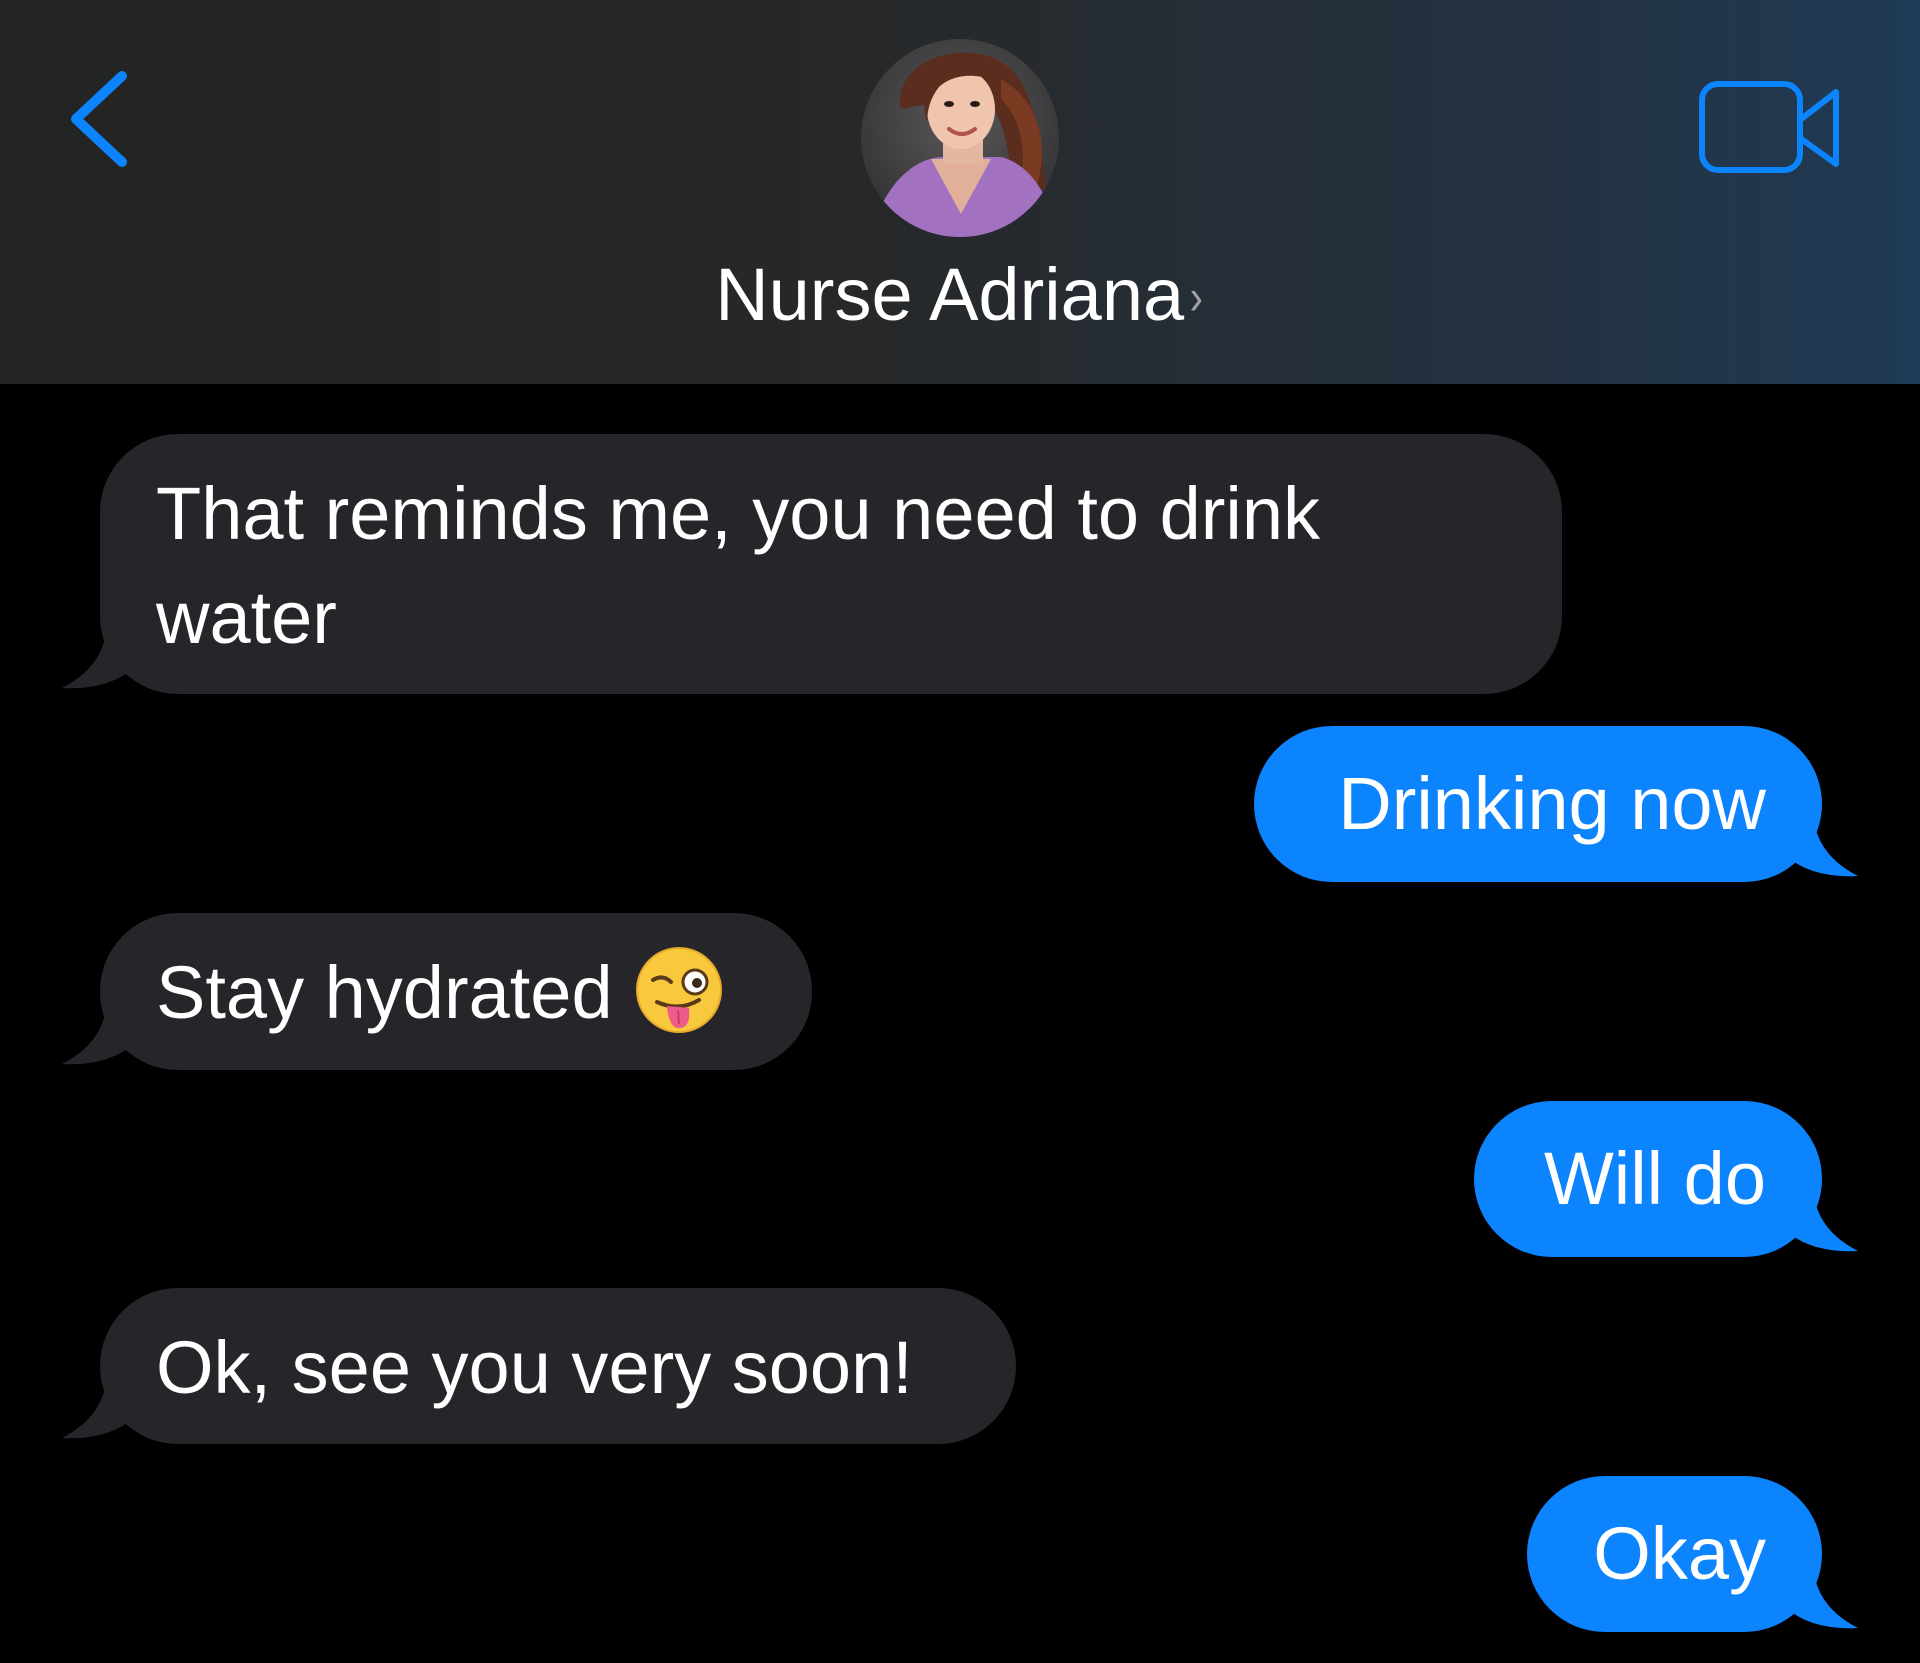  Describe the element at coordinates (384, 992) in the screenshot. I see `message-text: Stay hydrated` at that location.